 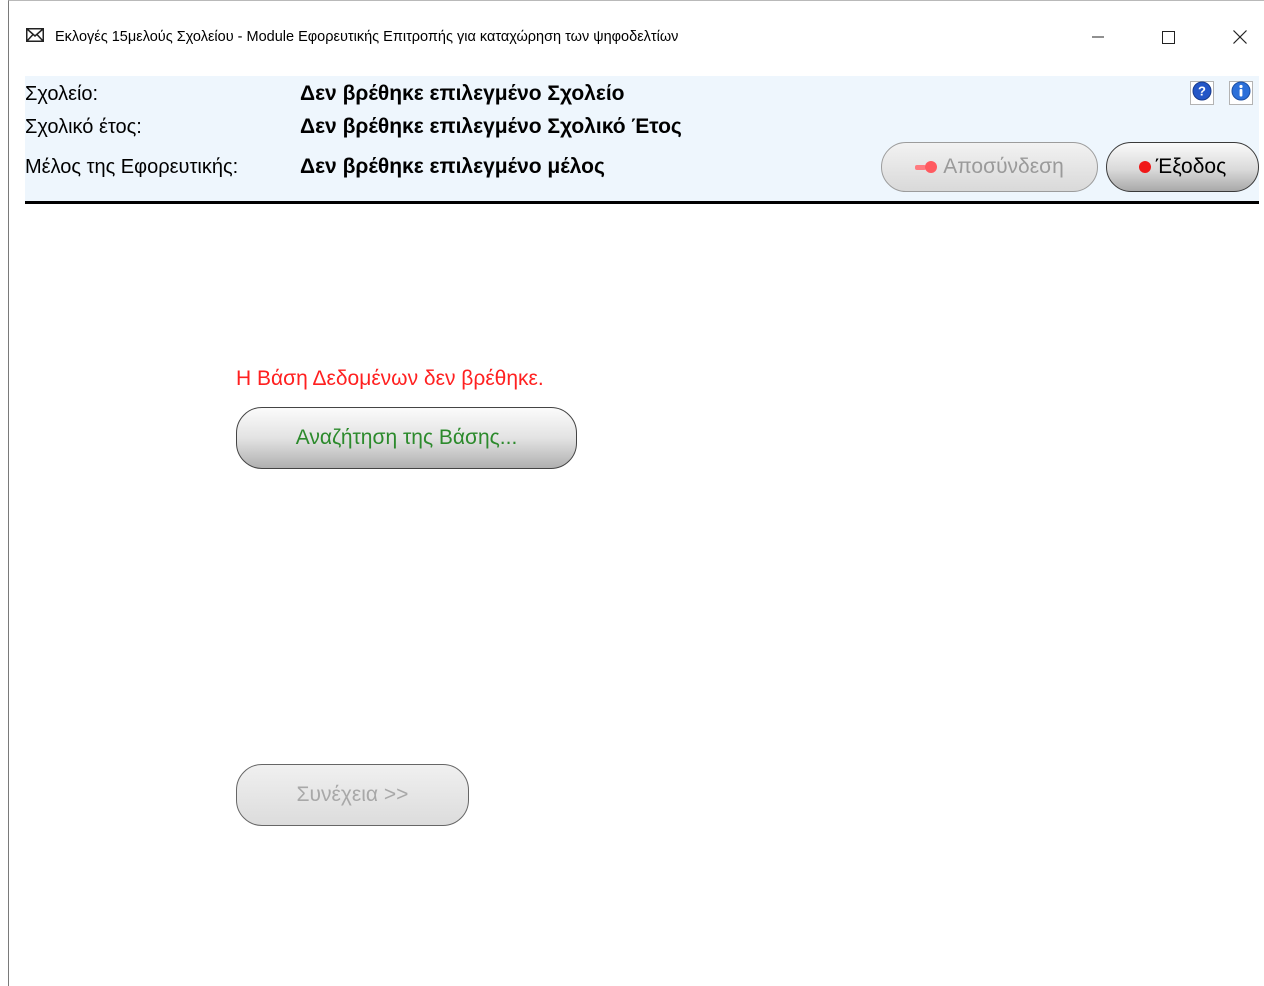 What do you see at coordinates (491, 126) in the screenshot?
I see `school-year-value: Δεν βρέθηκε επιλεγμένο Σχολικό Έτος` at bounding box center [491, 126].